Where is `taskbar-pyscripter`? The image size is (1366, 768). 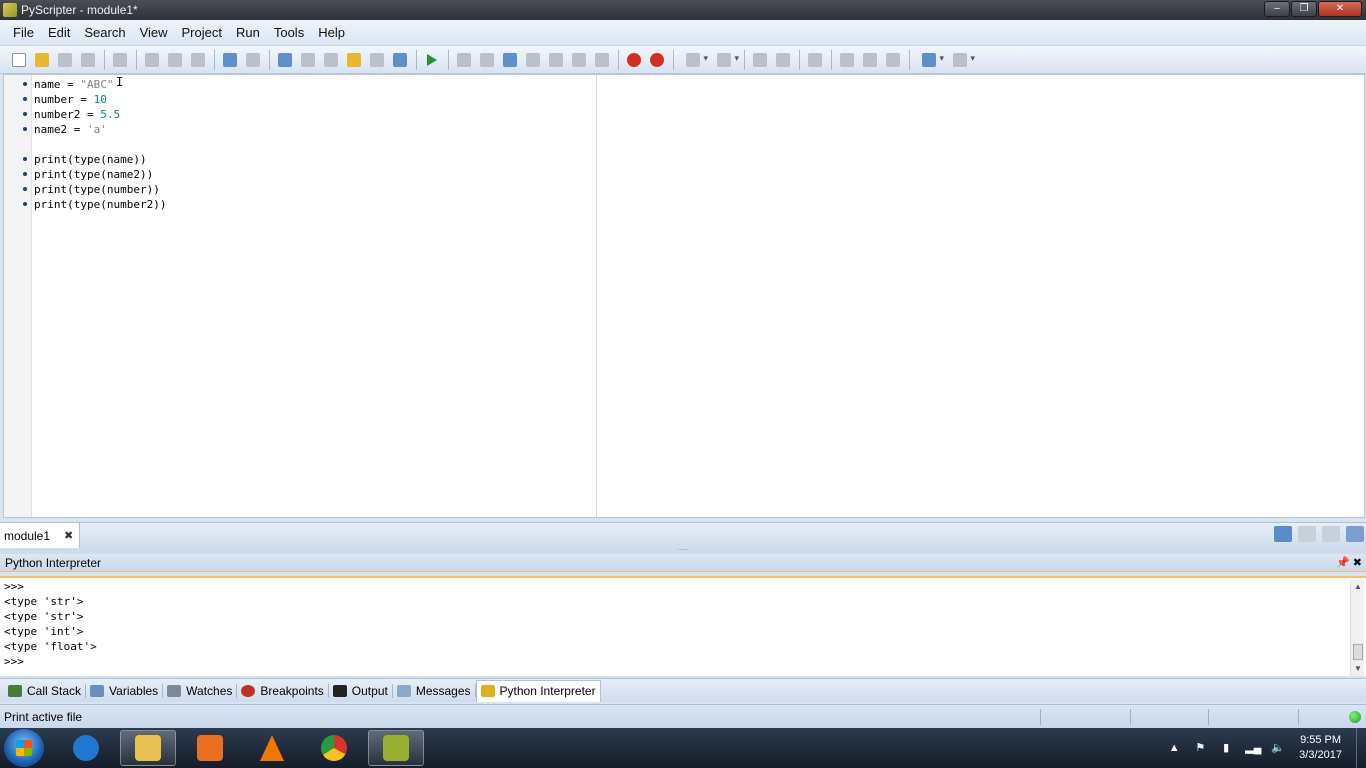 taskbar-pyscripter is located at coordinates (396, 748).